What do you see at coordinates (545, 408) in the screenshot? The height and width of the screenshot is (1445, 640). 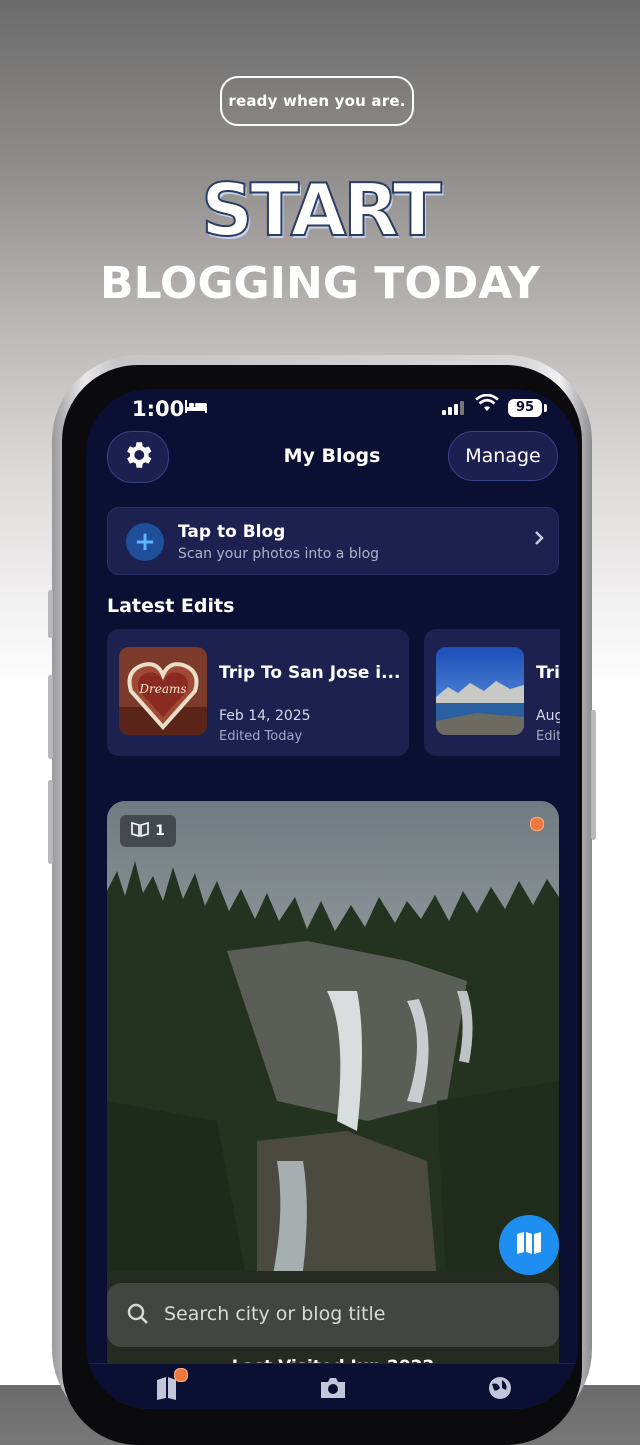 I see `battery-tip` at bounding box center [545, 408].